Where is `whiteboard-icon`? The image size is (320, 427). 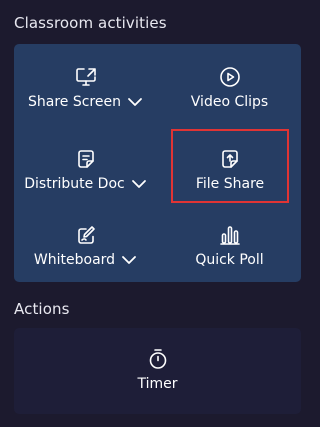 whiteboard-icon is located at coordinates (86, 235).